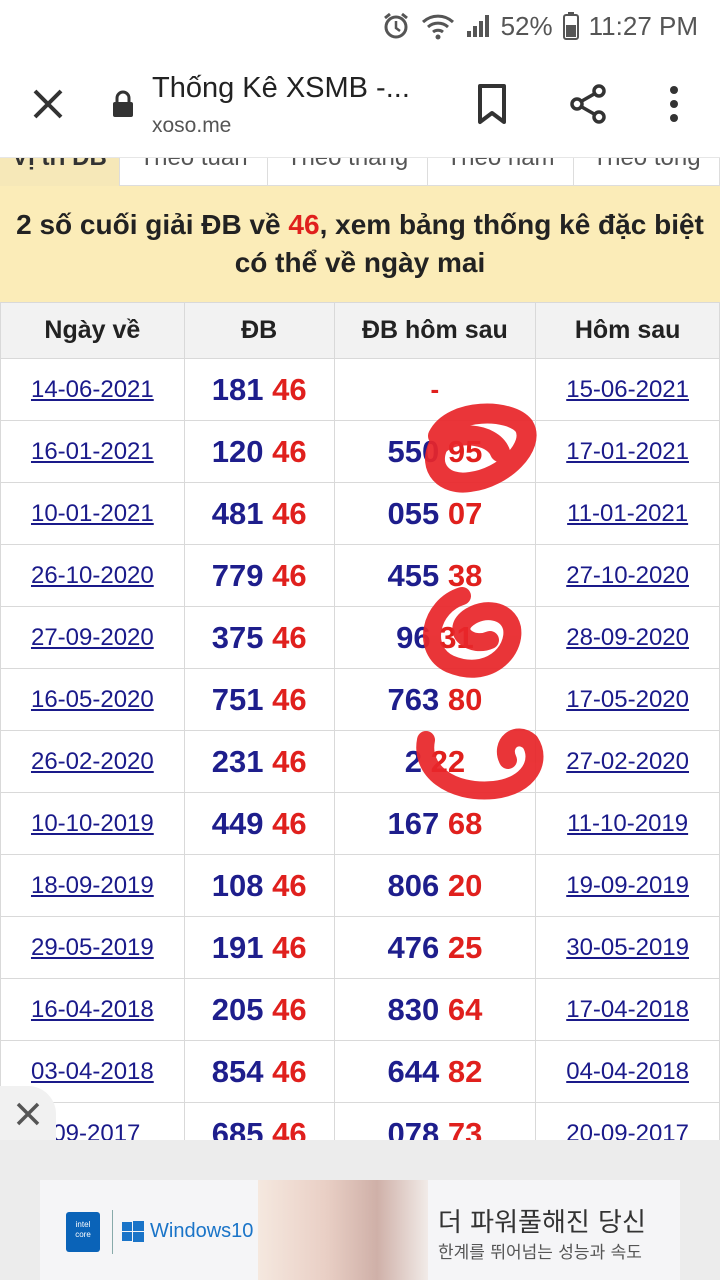  What do you see at coordinates (448, 761) in the screenshot?
I see `next-db-suffix: 22` at bounding box center [448, 761].